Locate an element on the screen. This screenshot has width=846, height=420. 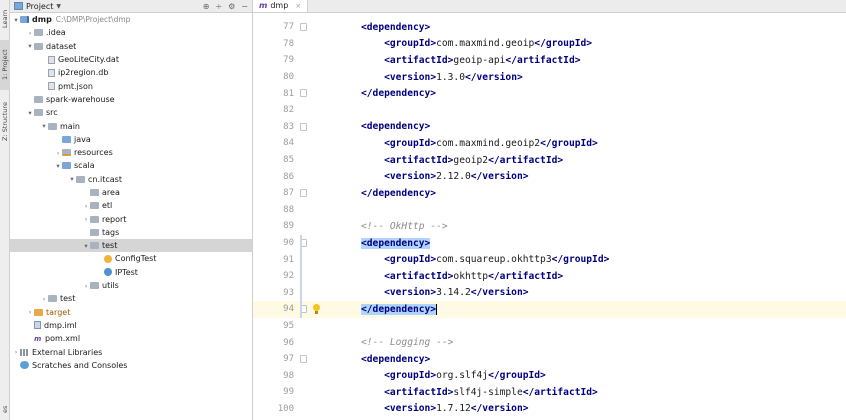
code-line: 88 is located at coordinates (549, 210).